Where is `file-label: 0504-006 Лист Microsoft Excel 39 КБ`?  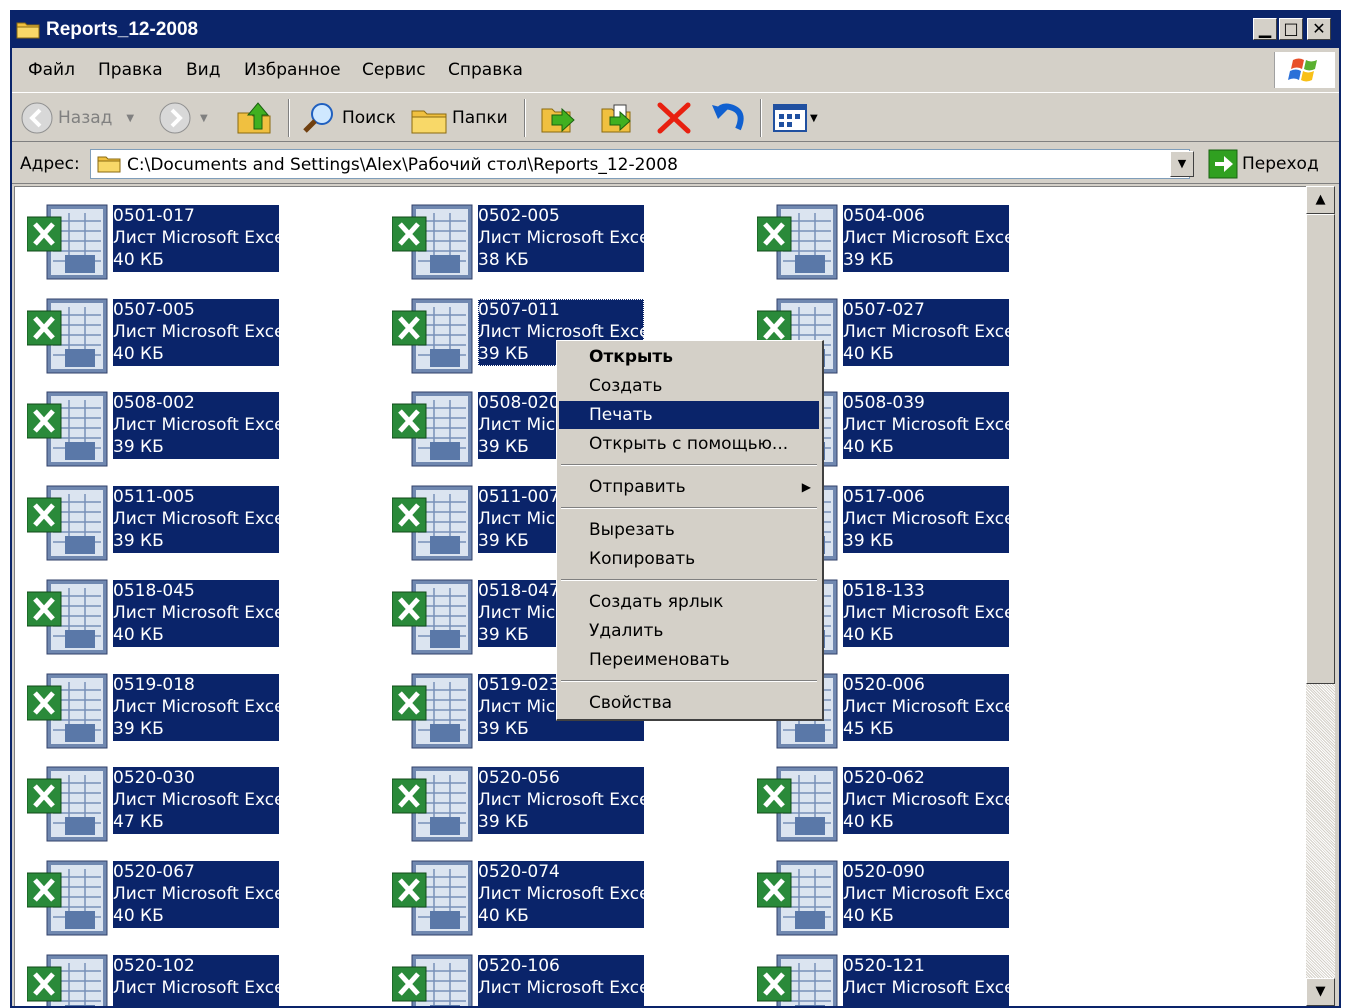 file-label: 0504-006 Лист Microsoft Excel 39 КБ is located at coordinates (926, 238).